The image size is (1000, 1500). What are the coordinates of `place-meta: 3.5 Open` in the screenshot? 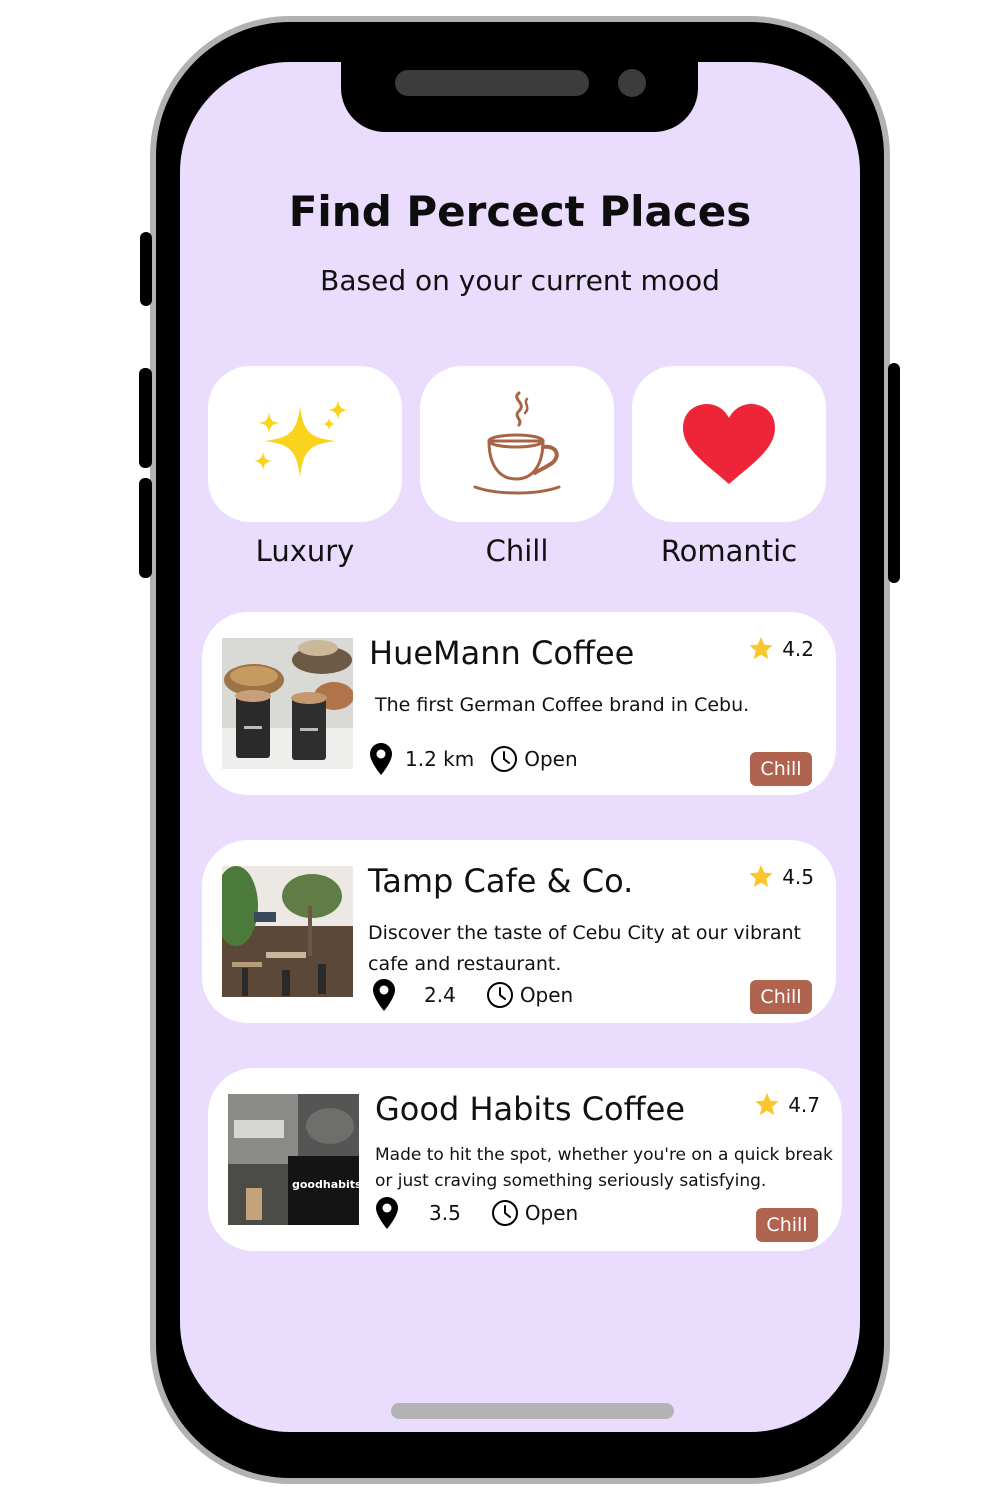 It's located at (476, 1213).